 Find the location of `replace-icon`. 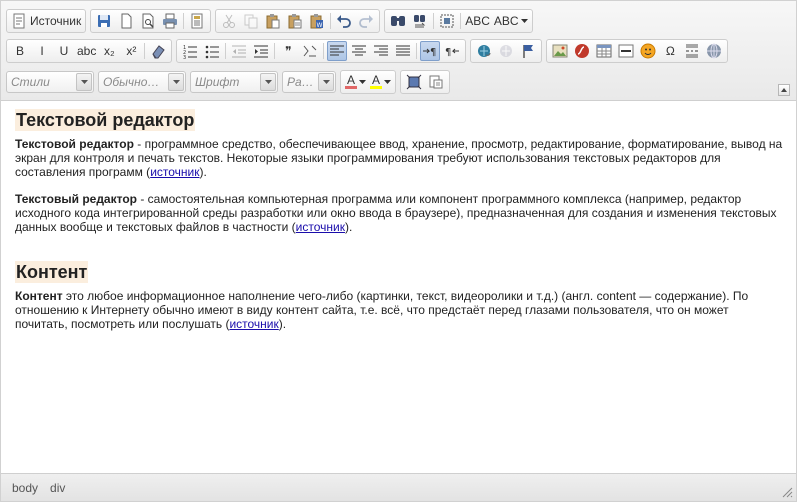

replace-icon is located at coordinates (420, 21).